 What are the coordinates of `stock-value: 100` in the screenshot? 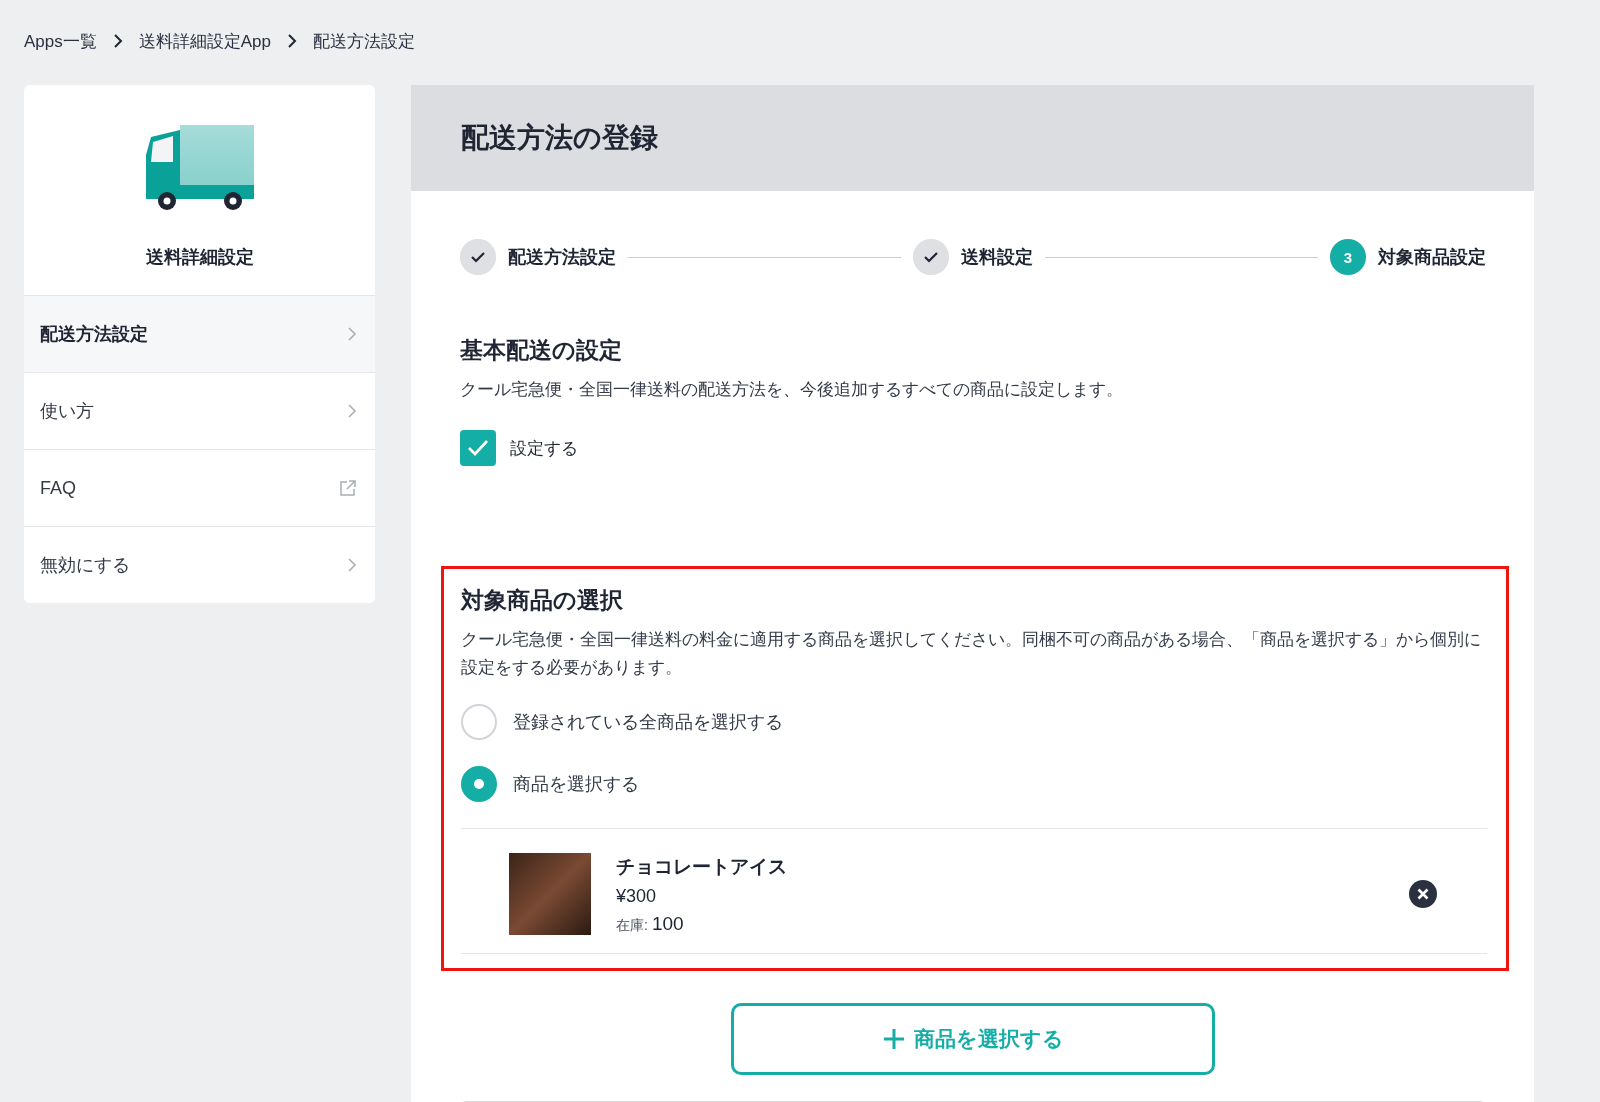 It's located at (667, 923).